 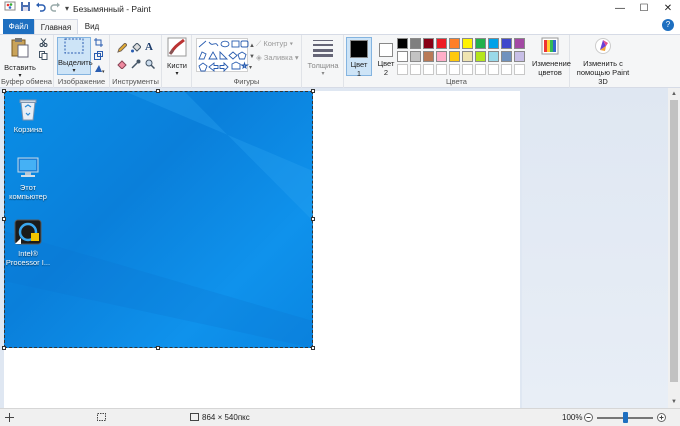 What do you see at coordinates (313, 91) in the screenshot?
I see `resize-handle-top-right` at bounding box center [313, 91].